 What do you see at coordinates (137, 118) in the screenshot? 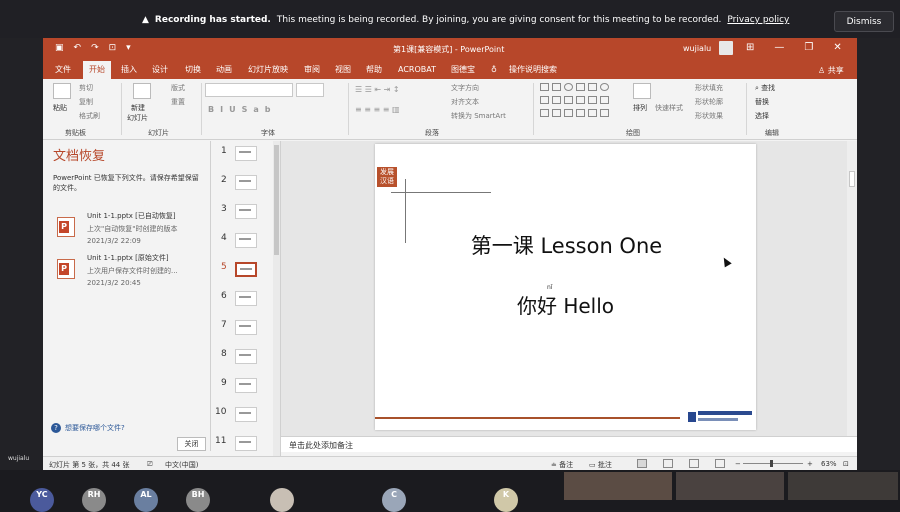
I see `new-slide-button-line2: 幻灯片` at bounding box center [137, 118].